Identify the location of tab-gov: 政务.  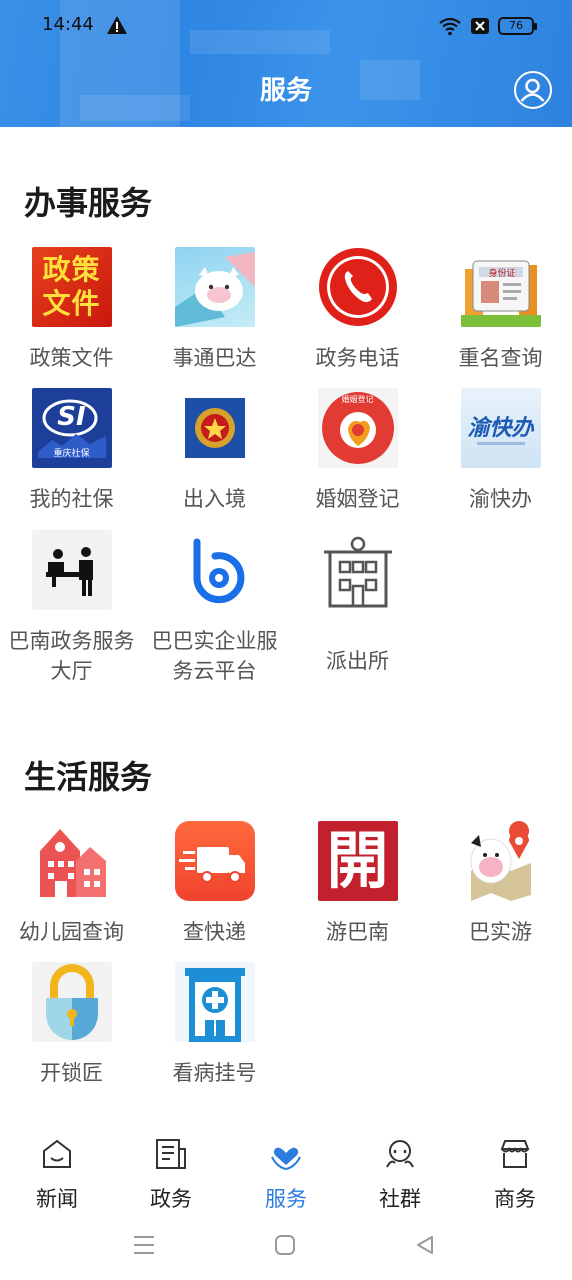
(171, 1170).